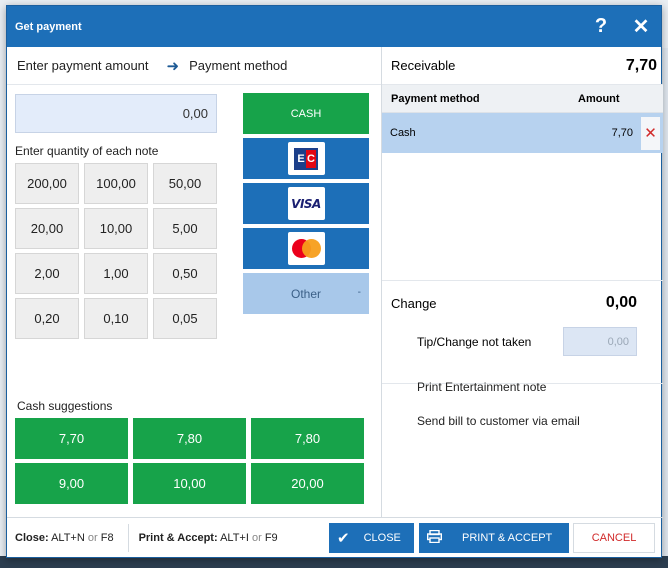 This screenshot has height=568, width=668. Describe the element at coordinates (522, 133) in the screenshot. I see `table-row: Cash 7,70 ✕` at that location.